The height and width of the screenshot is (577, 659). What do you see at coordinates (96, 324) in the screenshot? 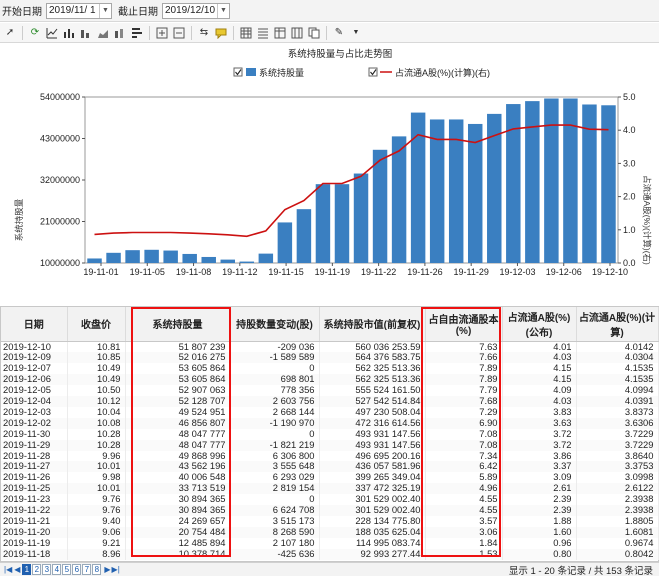
I see `column-header: 收盘价` at bounding box center [96, 324].